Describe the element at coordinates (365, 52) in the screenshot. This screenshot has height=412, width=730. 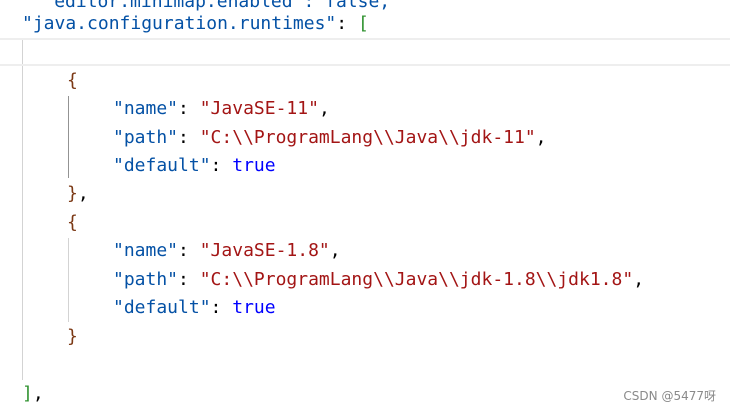
I see `code-line-current-empty` at that location.